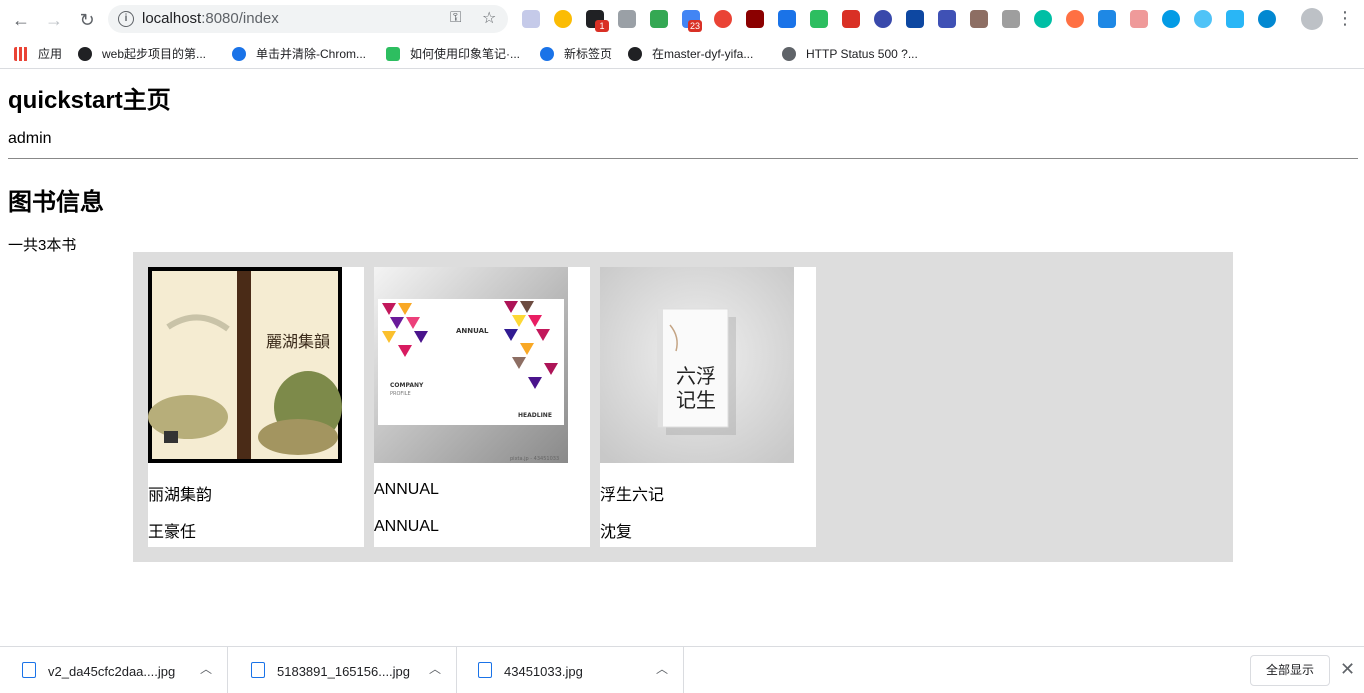 Image resolution: width=1364 pixels, height=693 pixels. What do you see at coordinates (298, 341) in the screenshot?
I see `cover-calligraphy: 麗湖集韻` at bounding box center [298, 341].